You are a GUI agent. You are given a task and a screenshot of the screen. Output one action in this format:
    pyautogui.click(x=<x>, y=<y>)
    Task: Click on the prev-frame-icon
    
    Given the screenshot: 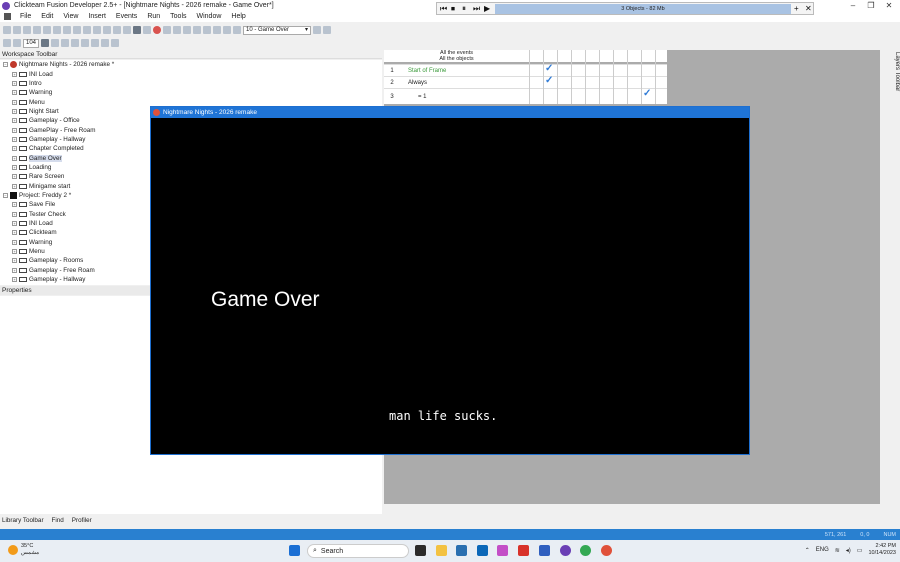 What is the action you would take?
    pyautogui.click(x=317, y=30)
    